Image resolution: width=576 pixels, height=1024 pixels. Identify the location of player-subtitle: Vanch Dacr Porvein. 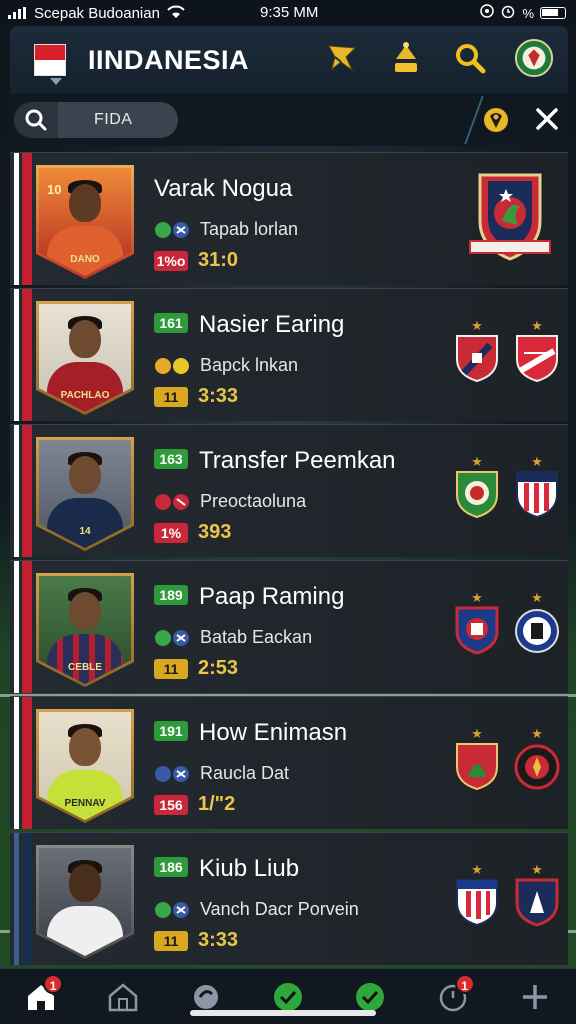
(279, 909).